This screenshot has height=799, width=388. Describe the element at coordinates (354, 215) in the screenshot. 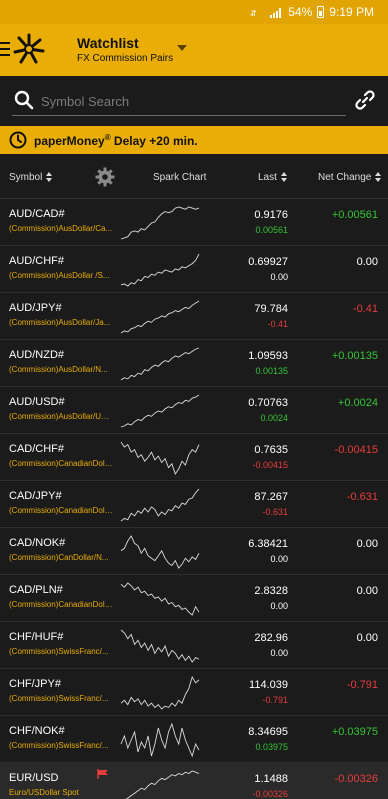

I see `net-change: +0.00561` at that location.